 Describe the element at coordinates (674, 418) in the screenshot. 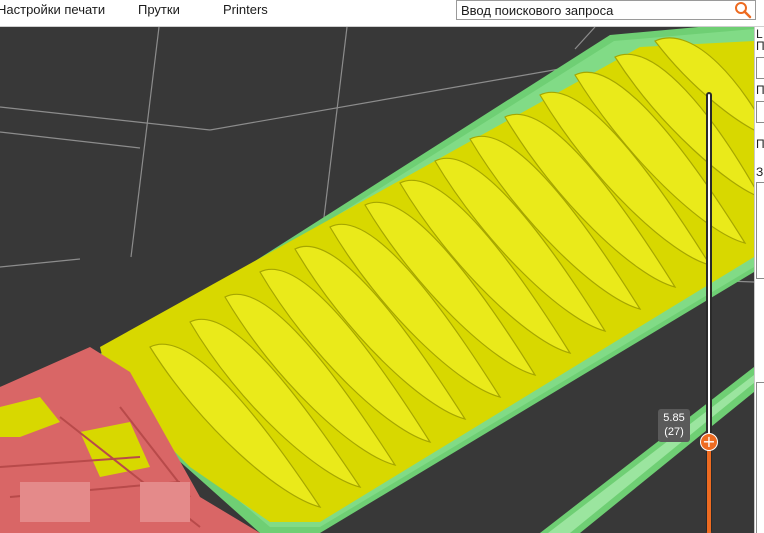

I see `layer-height-value: 5.85` at that location.